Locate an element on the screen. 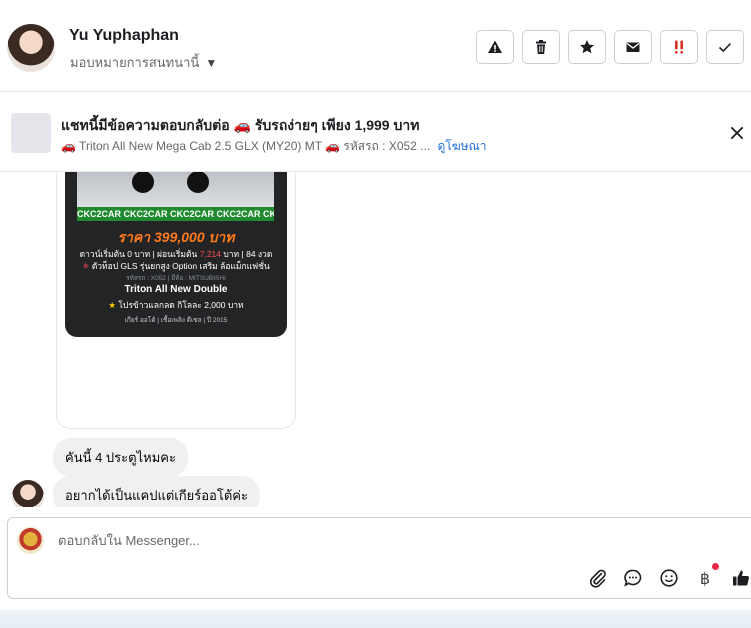 Image resolution: width=751 pixels, height=628 pixels. contact-avatar is located at coordinates (31, 48).